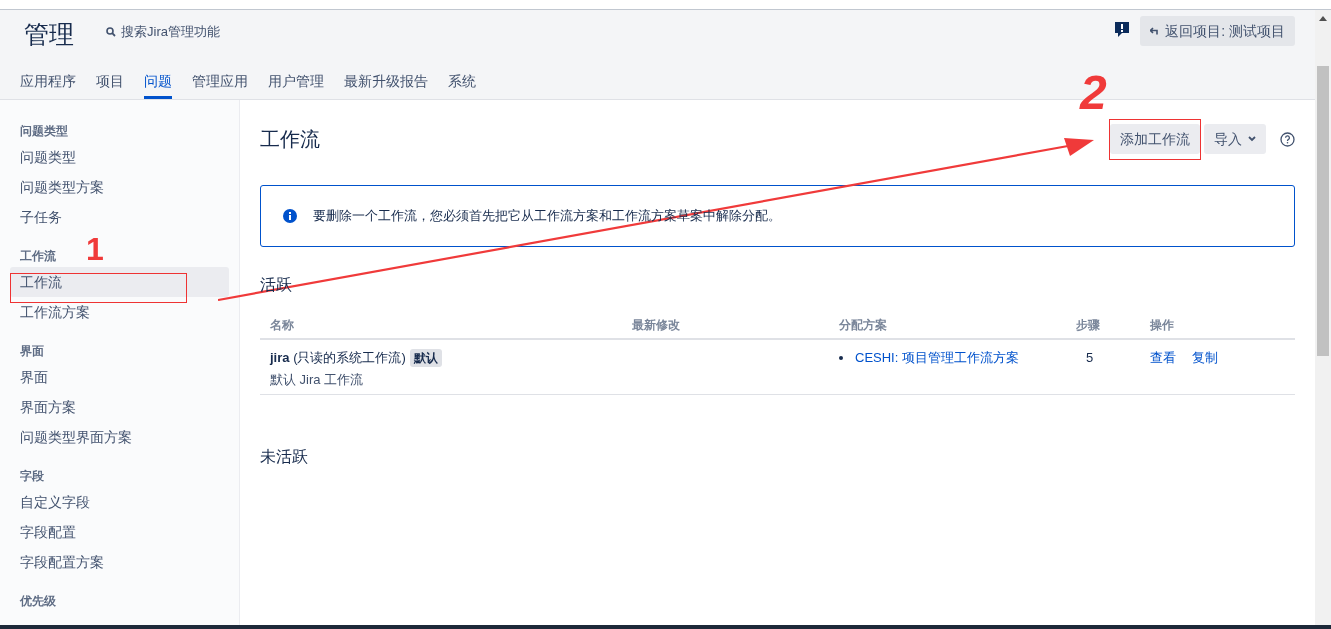 This screenshot has height=629, width=1331. What do you see at coordinates (338, 358) in the screenshot?
I see `workflow-name: jira (只读的系统工作流)` at bounding box center [338, 358].